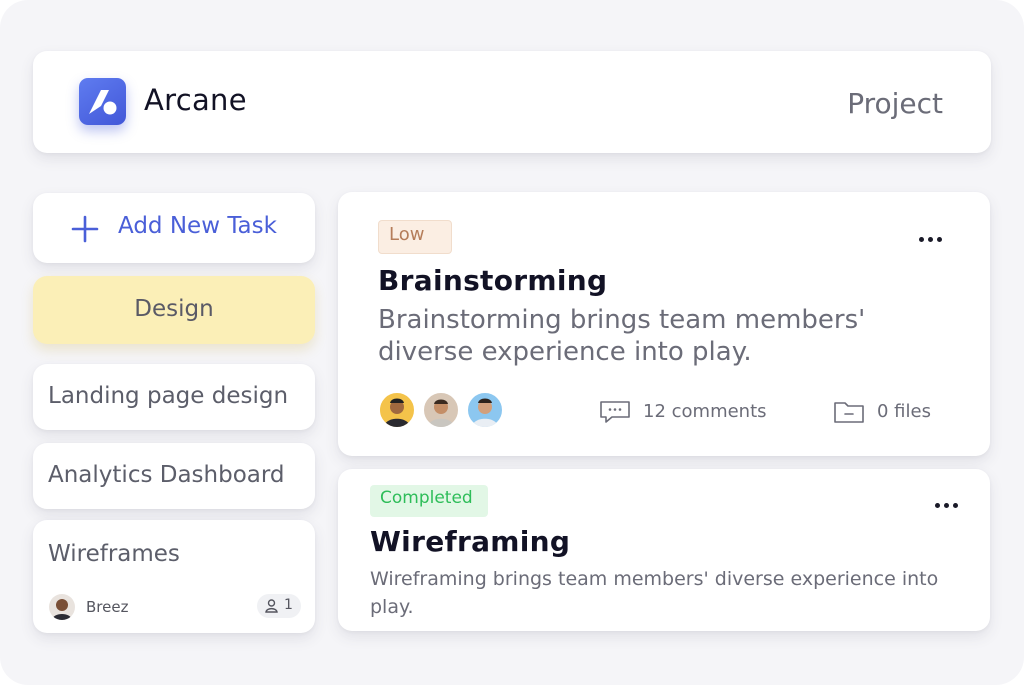  I want to click on sidebar-item-design: Design, so click(174, 310).